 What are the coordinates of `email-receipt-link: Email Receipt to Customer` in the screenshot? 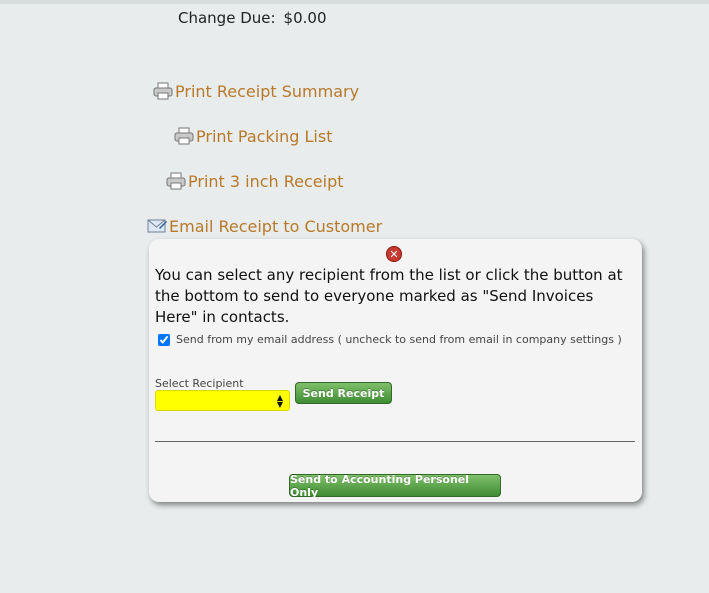 It's located at (264, 226).